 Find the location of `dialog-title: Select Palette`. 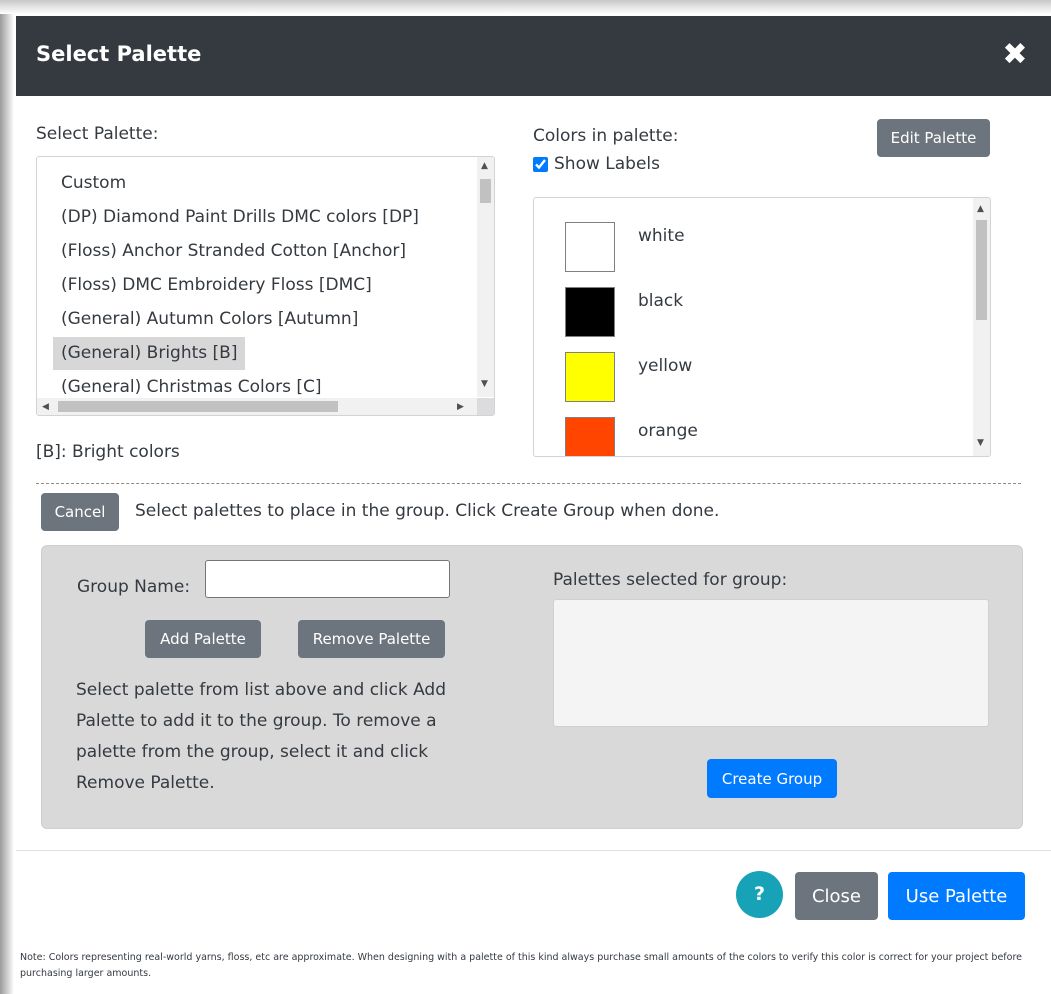

dialog-title: Select Palette is located at coordinates (119, 54).